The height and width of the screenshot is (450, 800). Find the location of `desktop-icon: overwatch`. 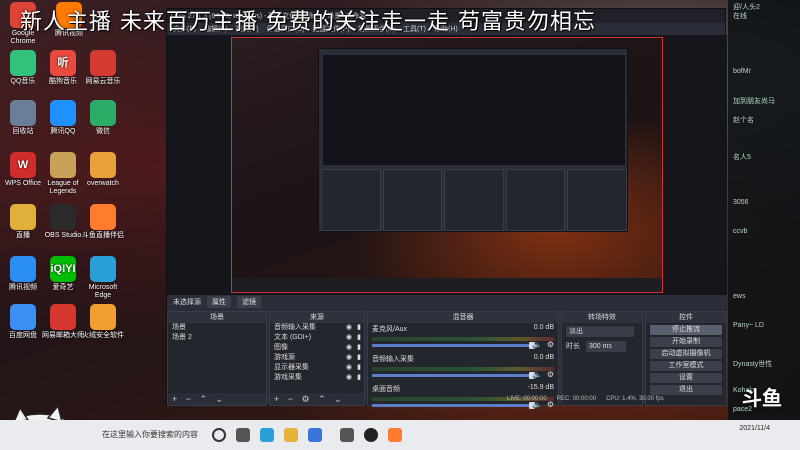

desktop-icon: overwatch is located at coordinates (103, 170).